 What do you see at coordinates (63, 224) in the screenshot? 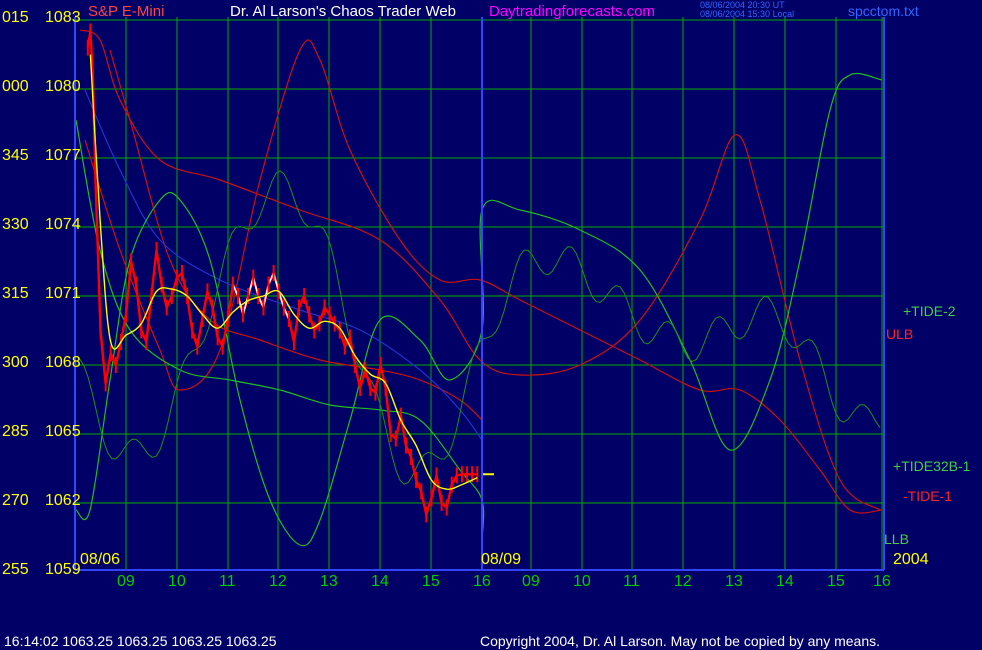
I see `y-price-label: 1074` at bounding box center [63, 224].